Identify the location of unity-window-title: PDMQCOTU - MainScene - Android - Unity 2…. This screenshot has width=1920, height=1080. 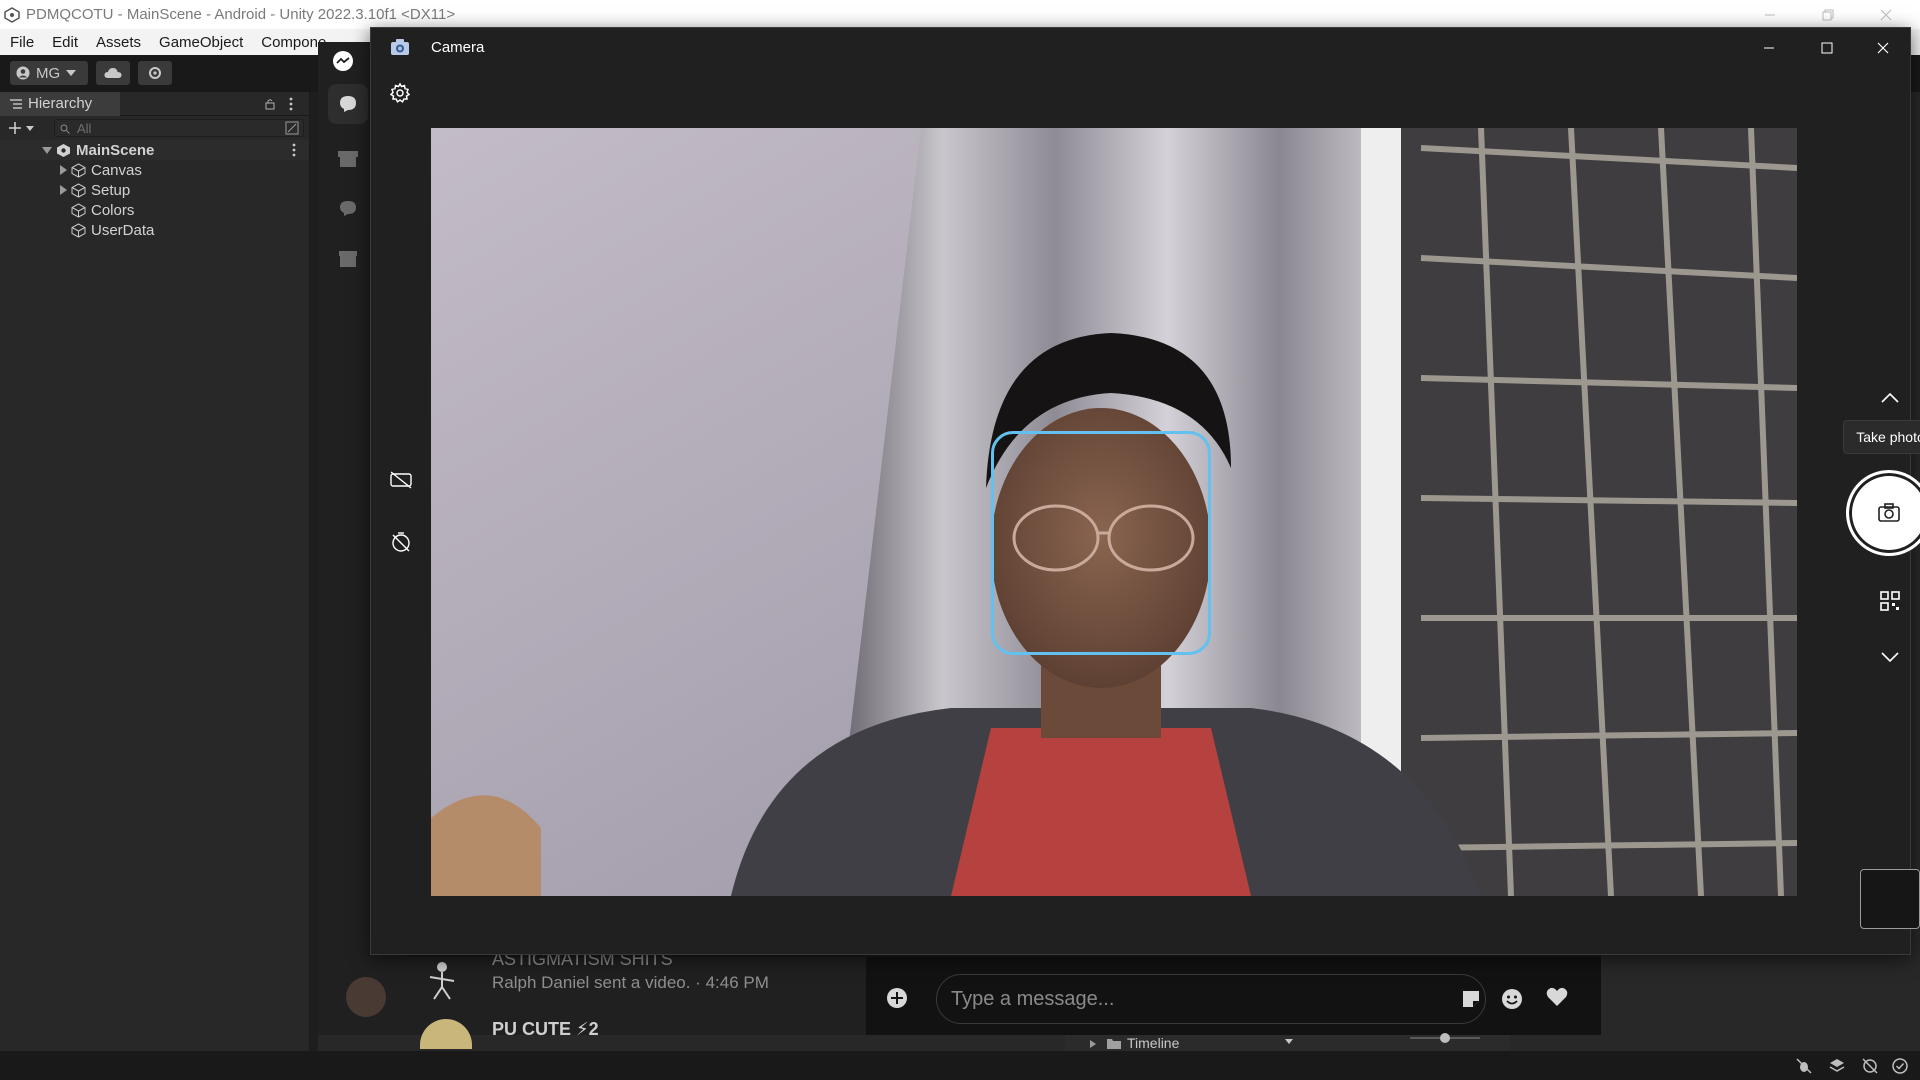
(241, 14).